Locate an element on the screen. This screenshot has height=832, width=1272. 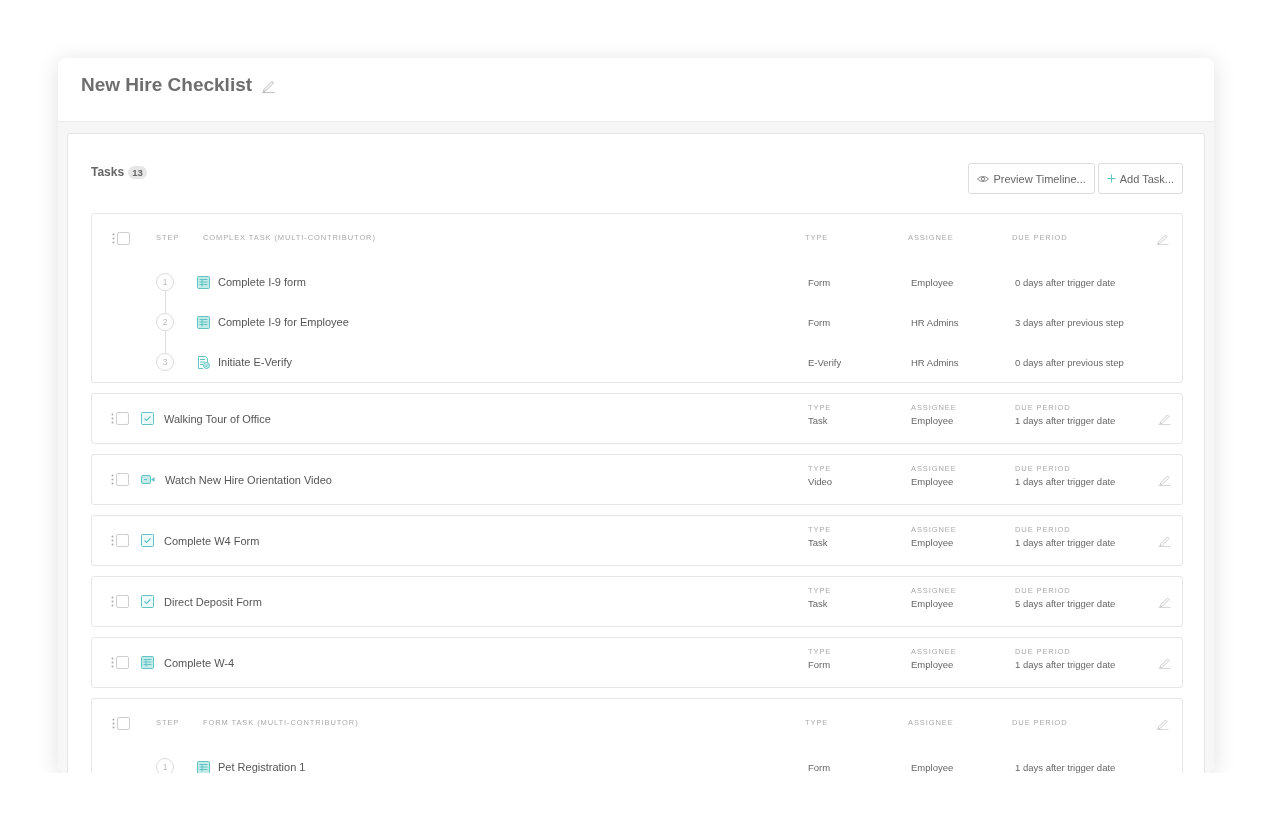
task-name: Walking Tour of Office is located at coordinates (217, 418).